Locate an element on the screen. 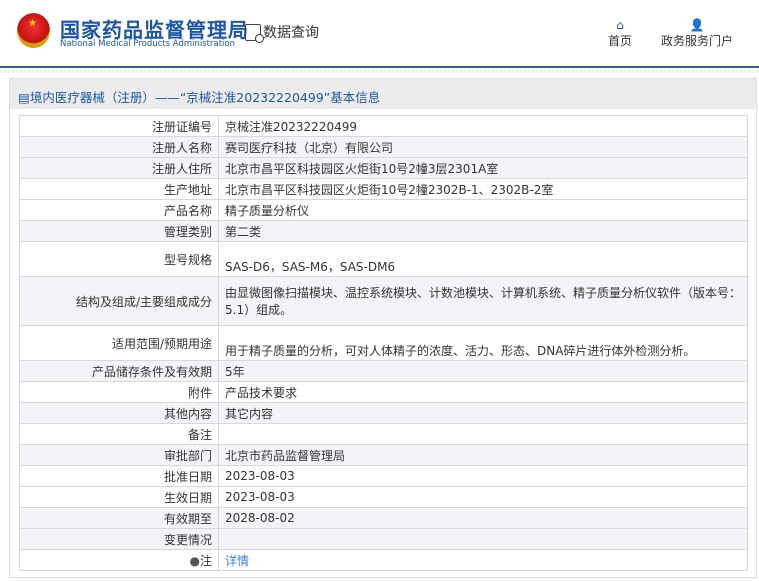  table-row: 注册人名称 赛司医疗科技（北京）有限公司 is located at coordinates (383, 147).